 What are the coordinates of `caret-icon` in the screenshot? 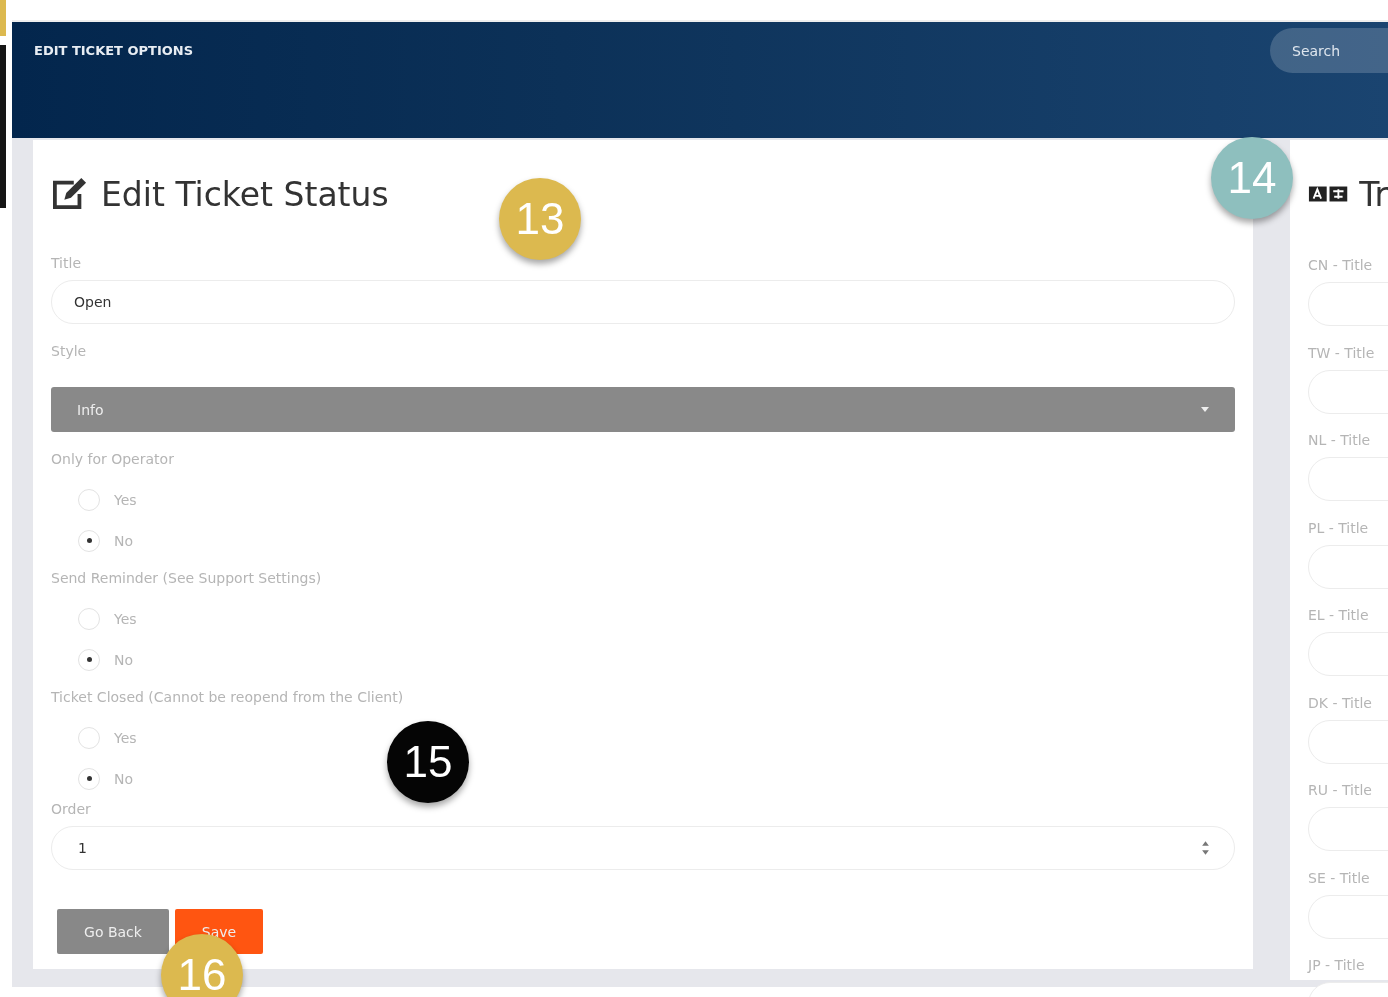 It's located at (1205, 409).